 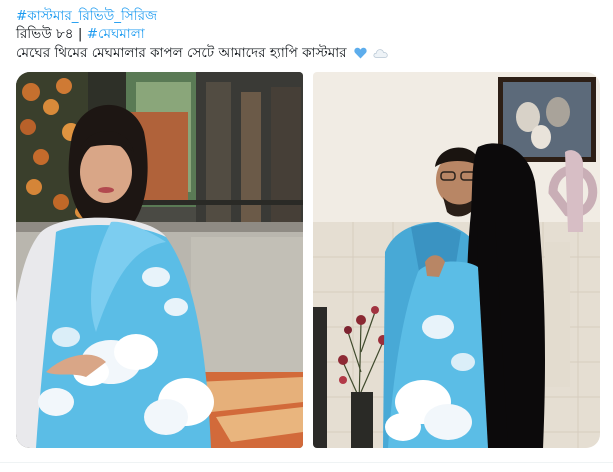 I want to click on review-label: রিভিউ ৮৪, so click(x=45, y=34).